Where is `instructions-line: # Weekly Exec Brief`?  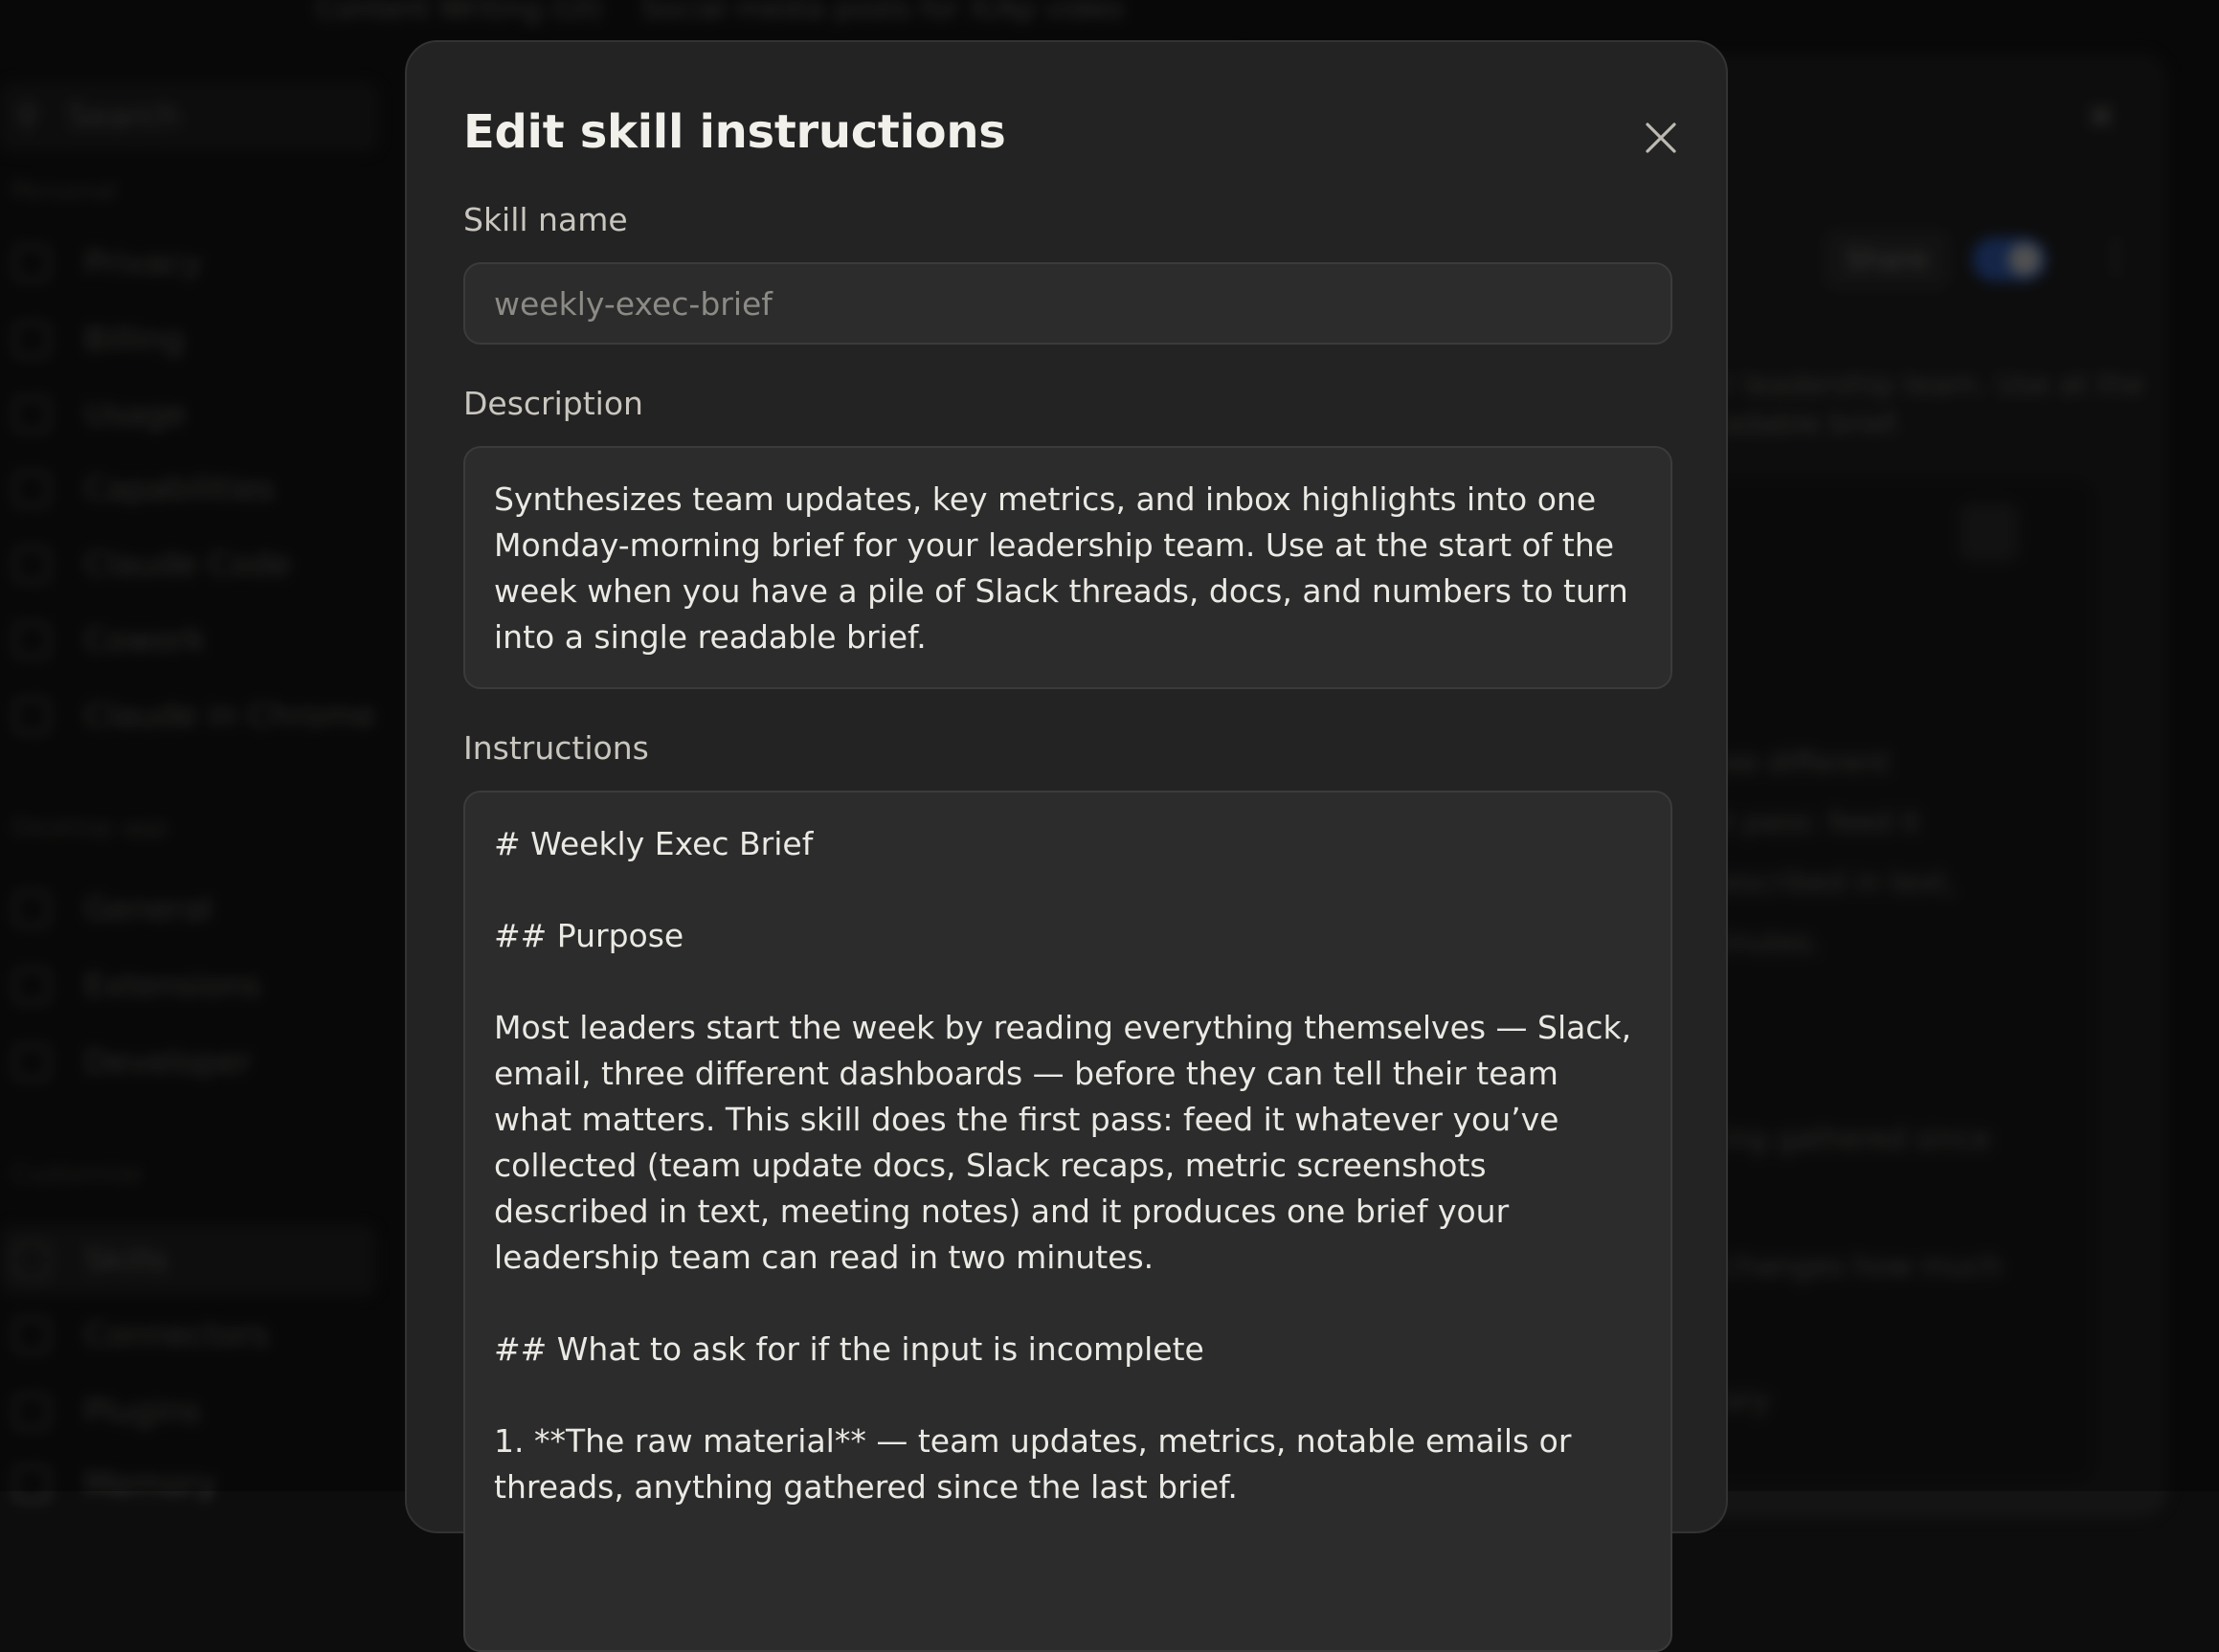 instructions-line: # Weekly Exec Brief is located at coordinates (654, 843).